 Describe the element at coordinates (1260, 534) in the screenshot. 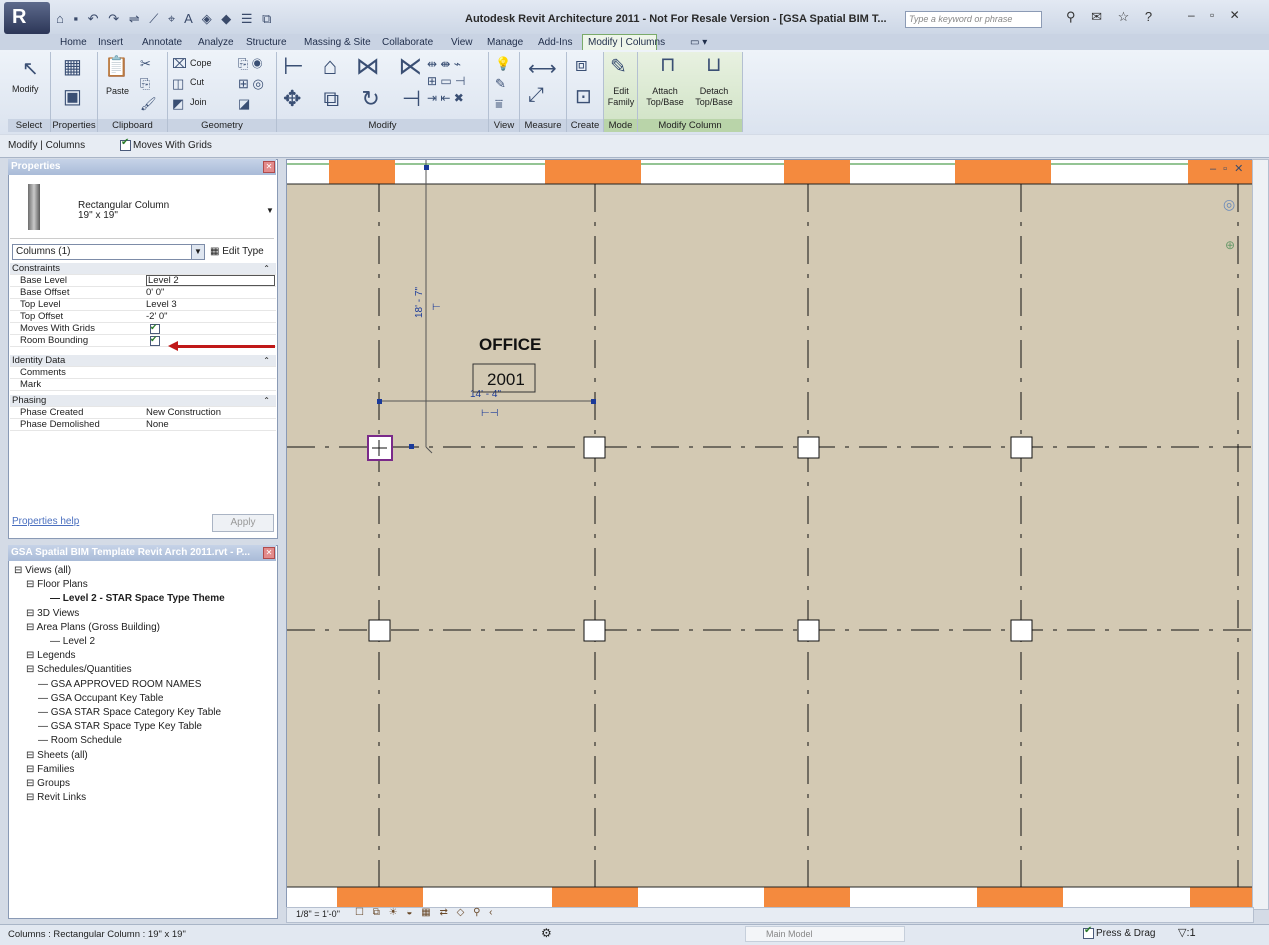

I see `vertical-scrollbar` at that location.